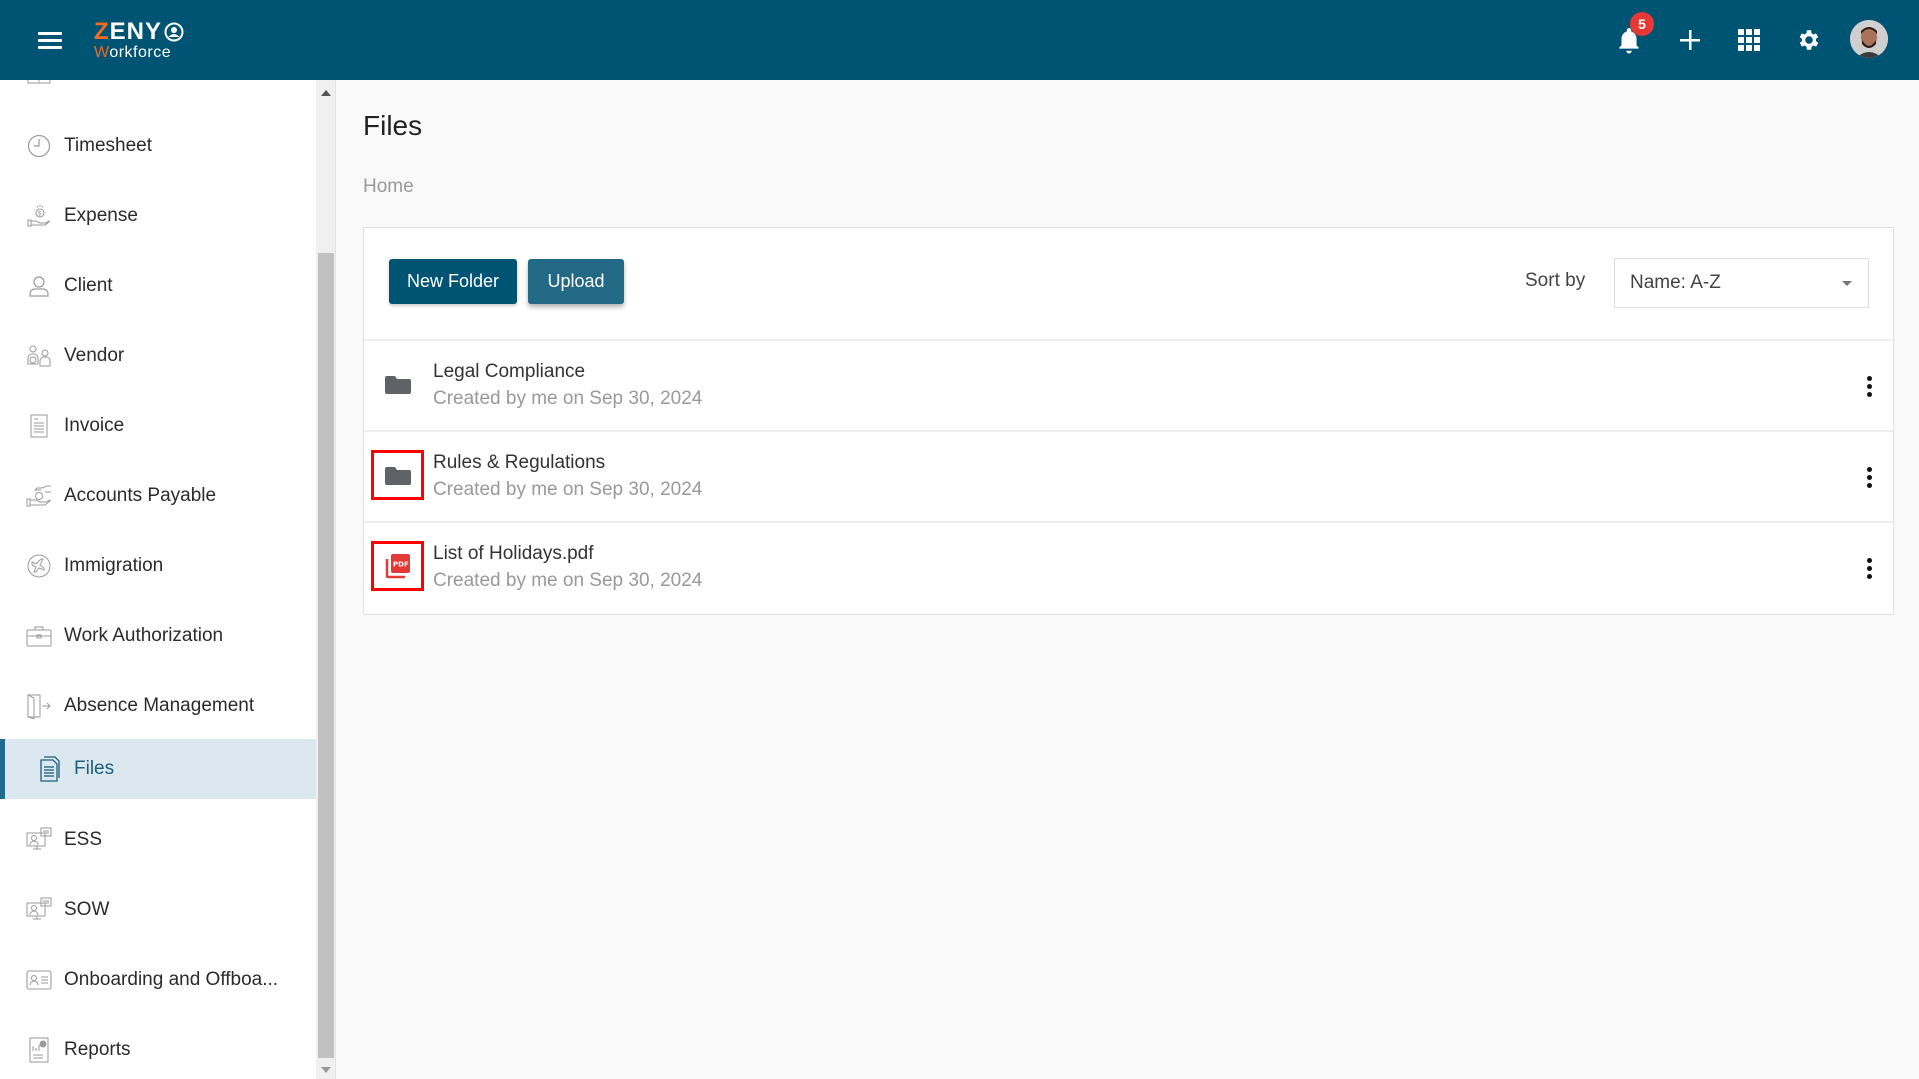 The width and height of the screenshot is (1919, 1079). Describe the element at coordinates (102, 31) in the screenshot. I see `logo-letter-z: Z` at that location.